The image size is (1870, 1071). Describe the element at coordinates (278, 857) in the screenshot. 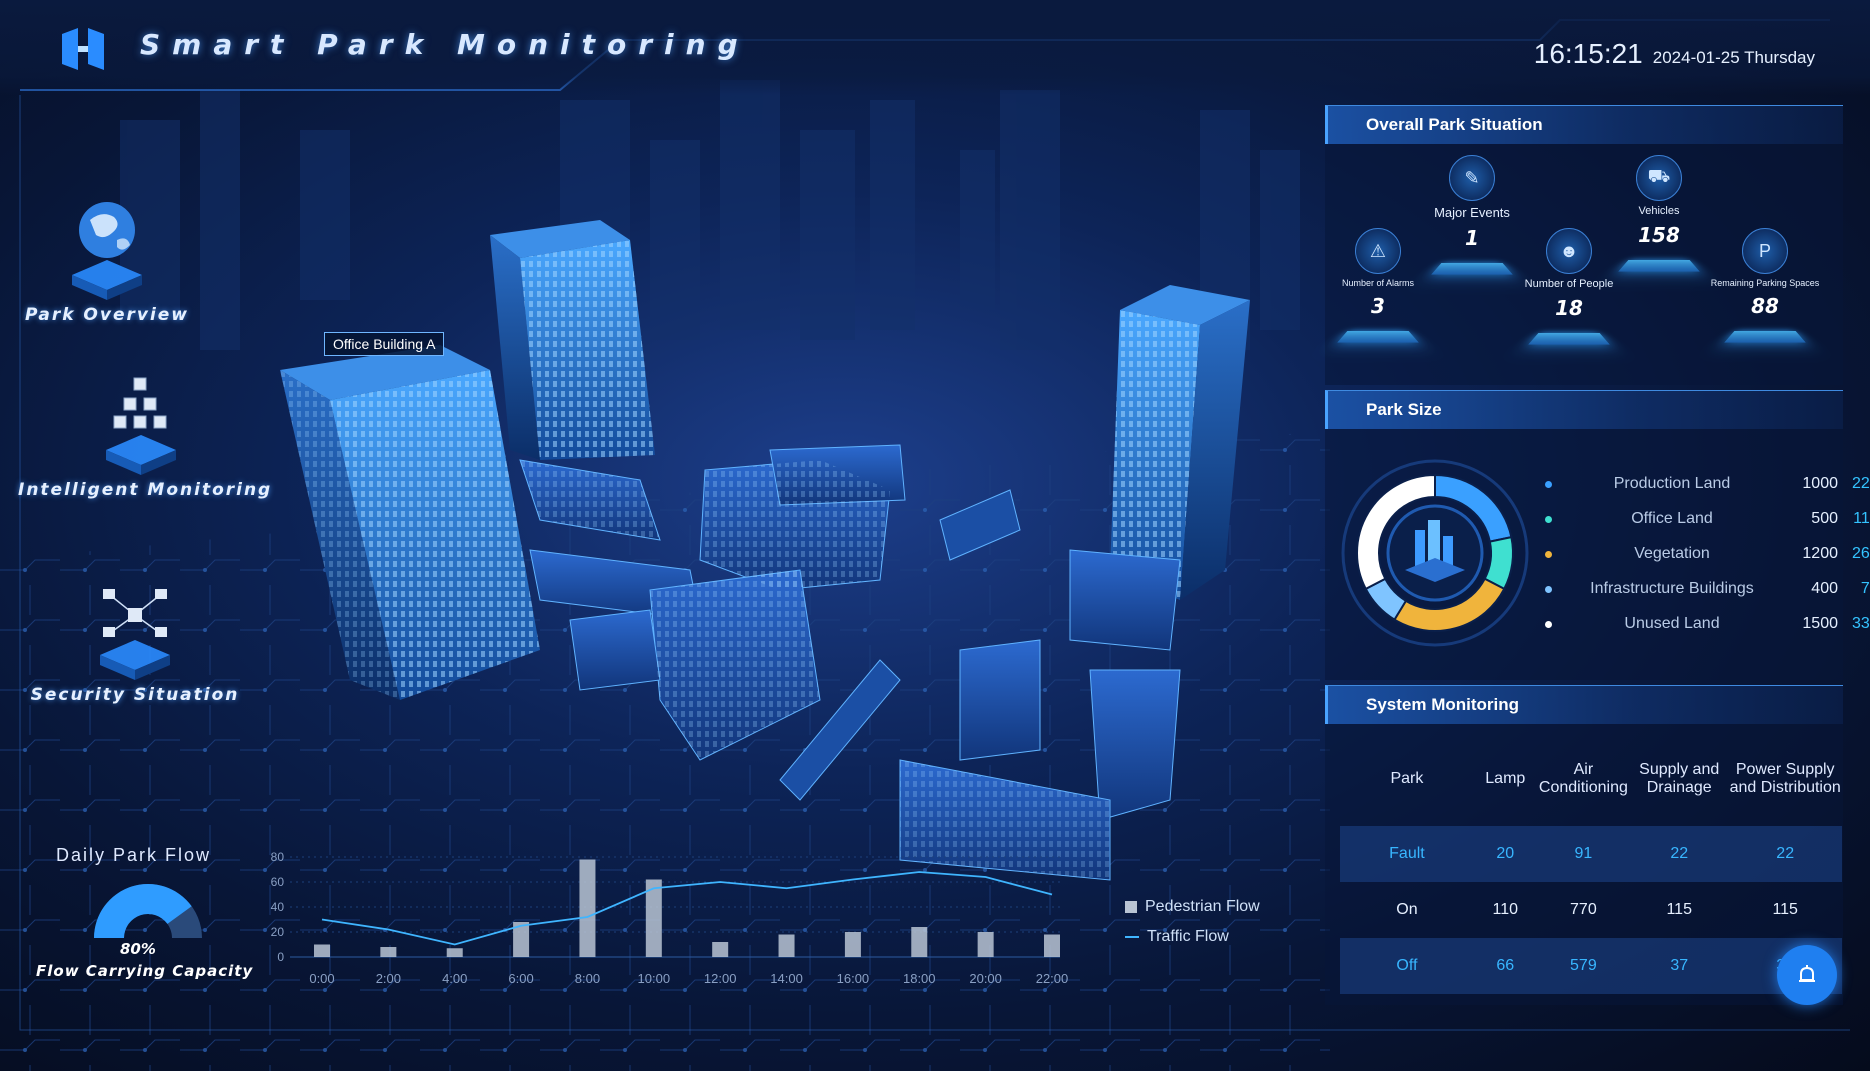

I see `y-tick-label: 80` at that location.